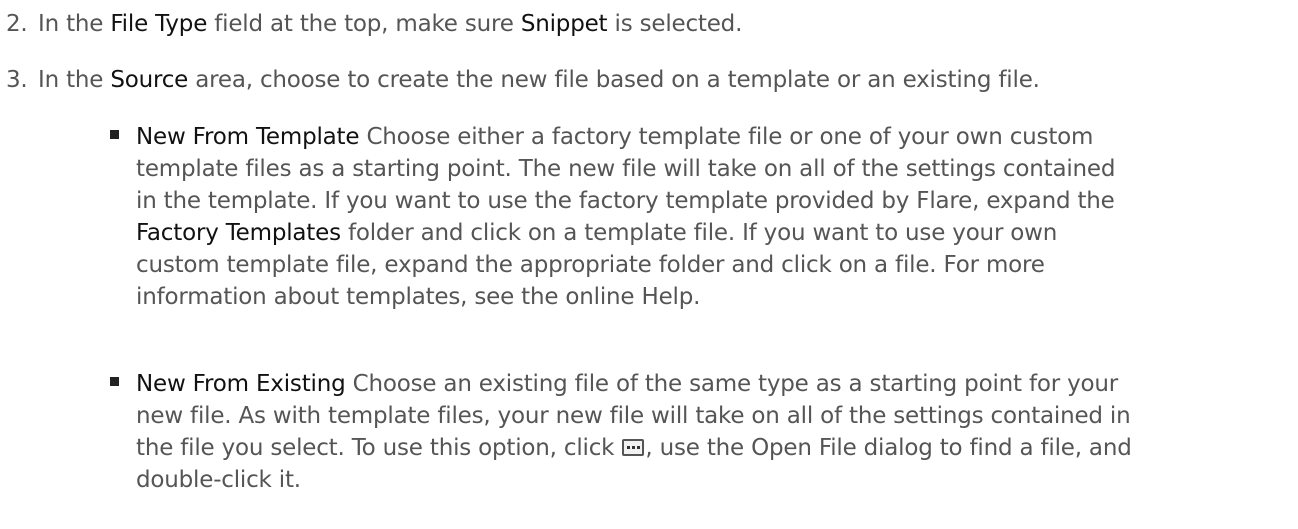 The image size is (1298, 529). Describe the element at coordinates (564, 24) in the screenshot. I see `snippet-term: Snippet` at that location.